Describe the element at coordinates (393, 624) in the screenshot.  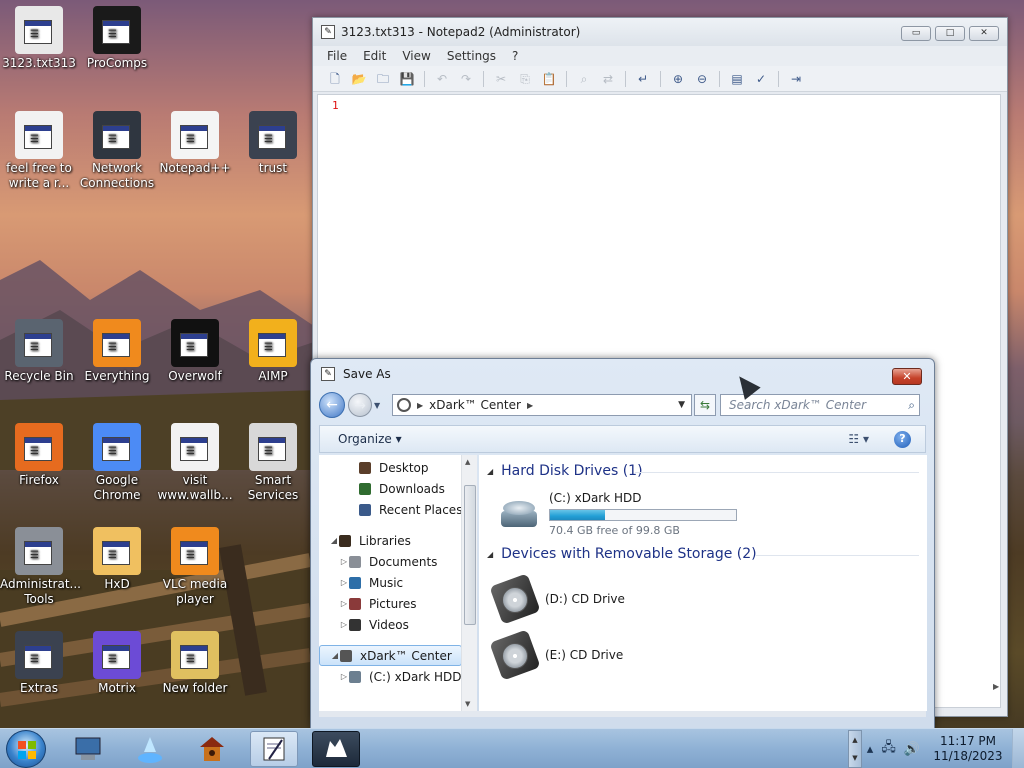
I see `nav-item: ▷ Videos` at that location.